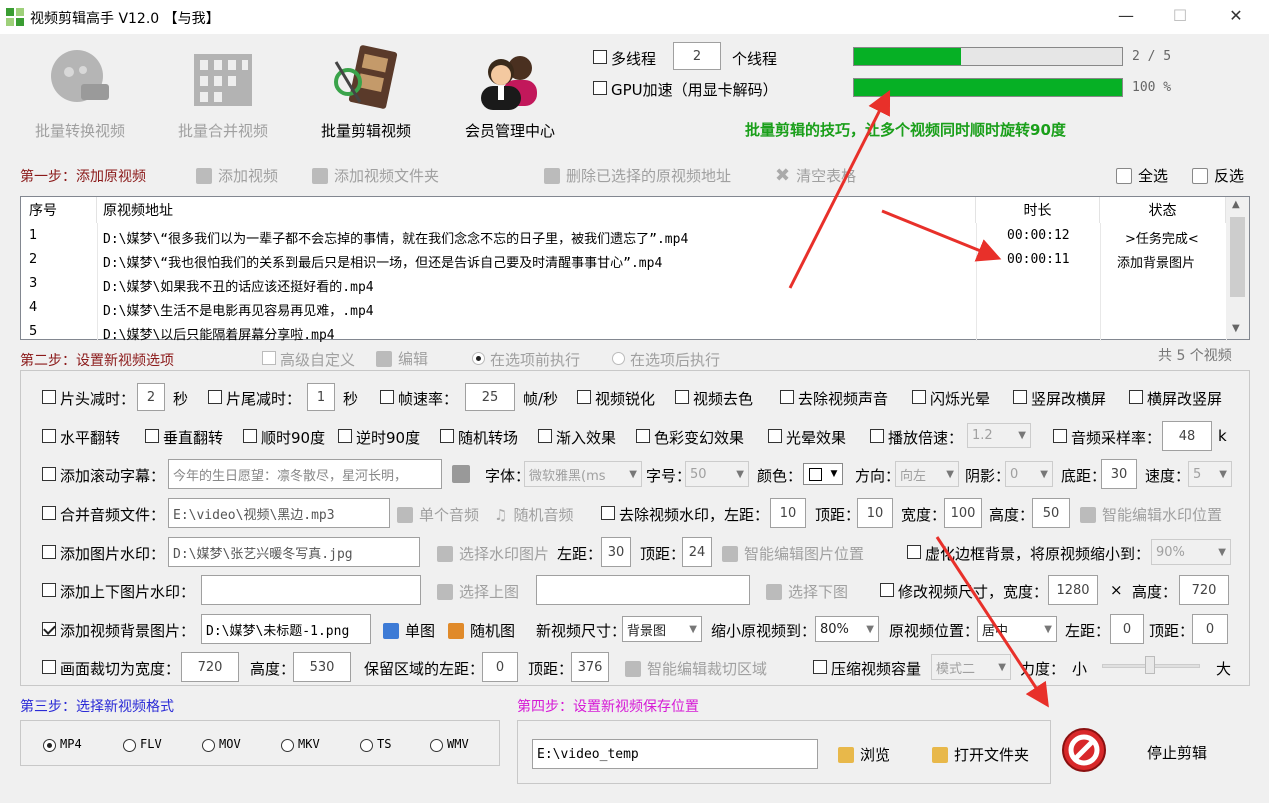 Image resolution: width=1269 pixels, height=803 pixels. What do you see at coordinates (847, 629) in the screenshot?
I see `shrink-select: 80% ▼` at bounding box center [847, 629].